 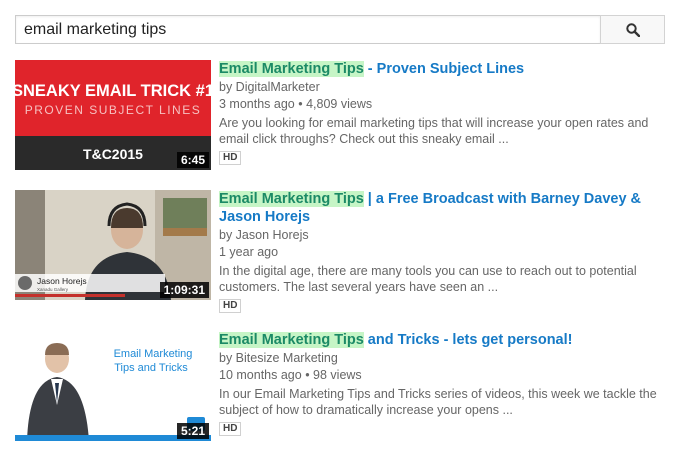 I want to click on thumb-text-line1: Email Marketing, so click(x=153, y=354).